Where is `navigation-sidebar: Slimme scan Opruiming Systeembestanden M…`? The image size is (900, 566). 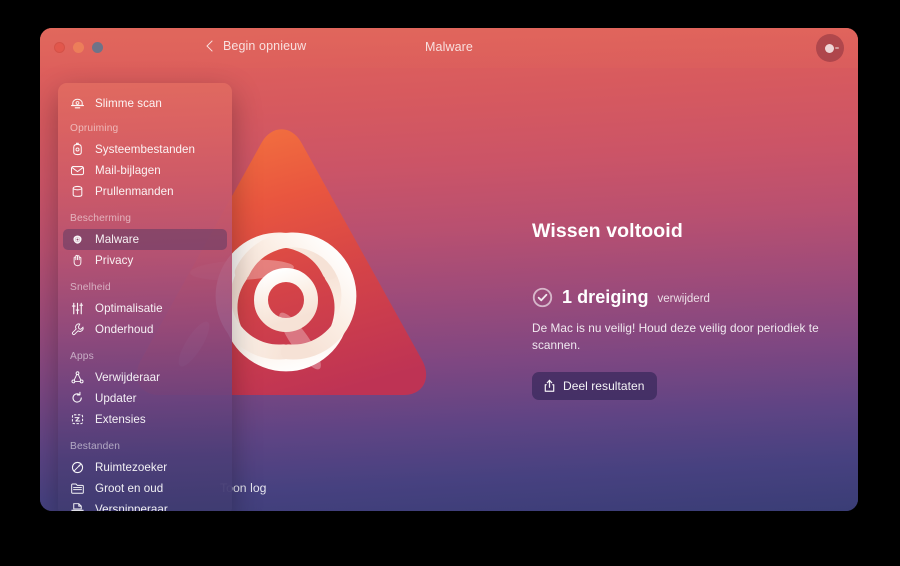 navigation-sidebar: Slimme scan Opruiming Systeembestanden M… is located at coordinates (145, 297).